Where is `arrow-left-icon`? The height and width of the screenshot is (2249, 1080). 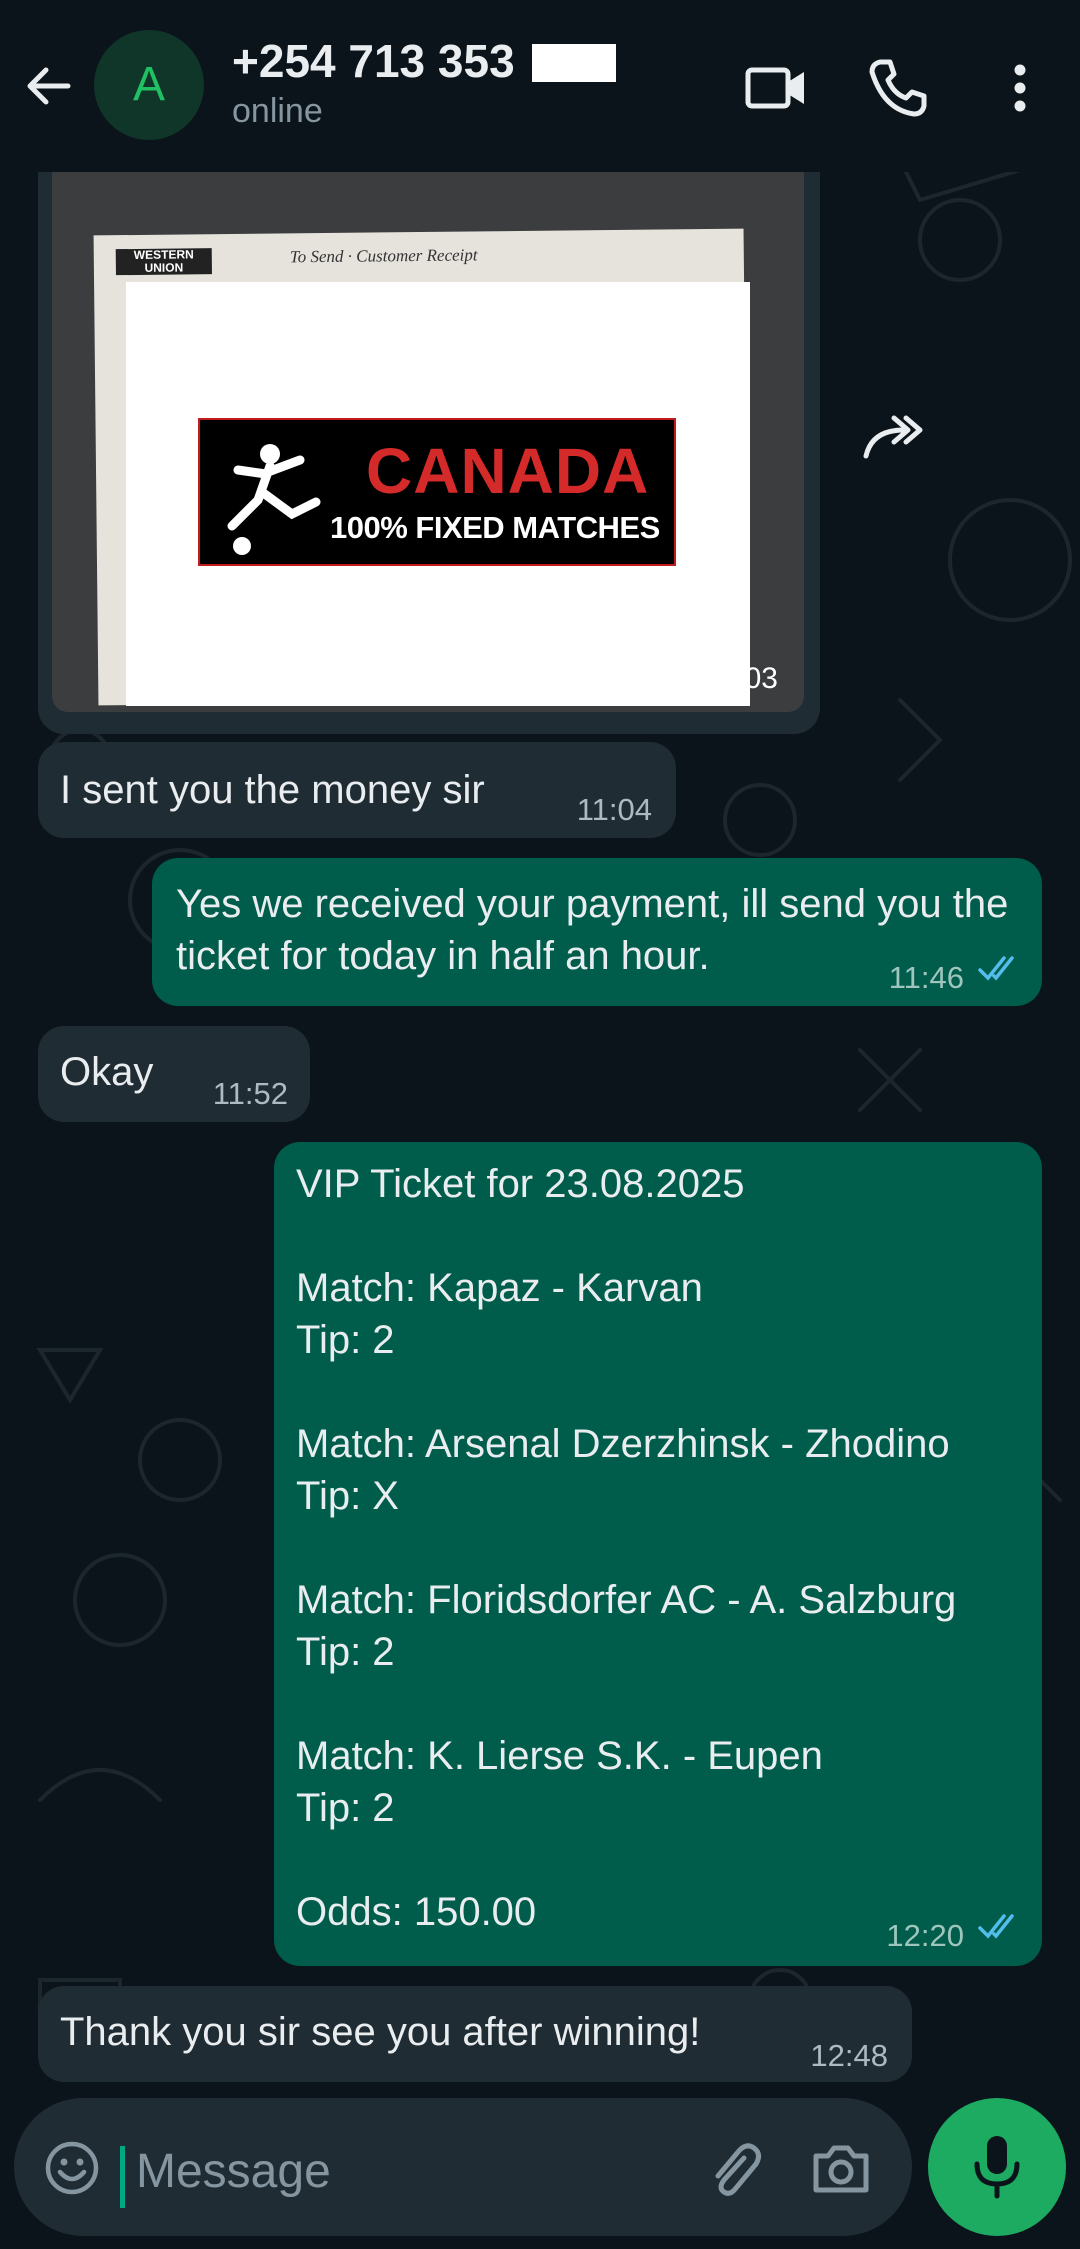 arrow-left-icon is located at coordinates (48, 86).